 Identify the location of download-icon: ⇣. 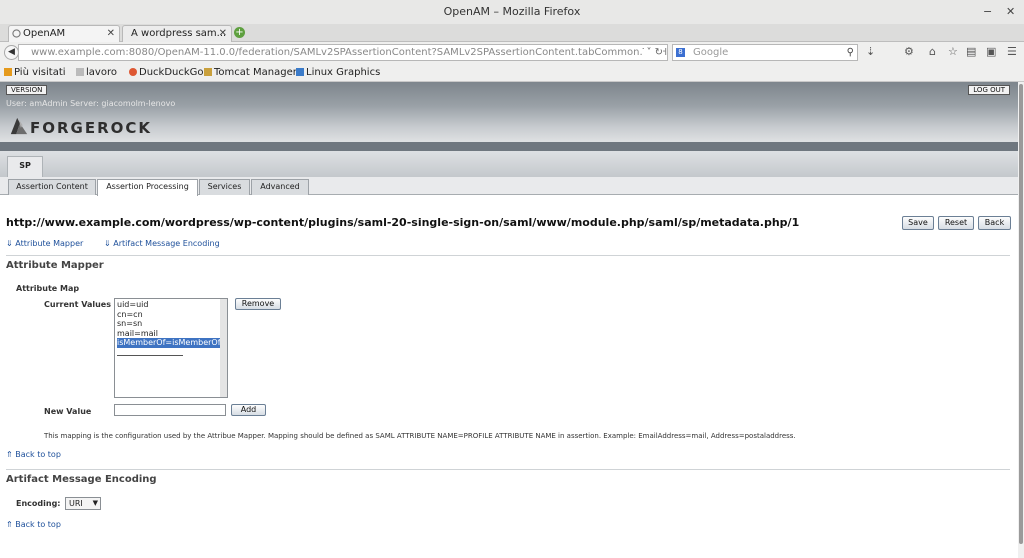
(870, 52).